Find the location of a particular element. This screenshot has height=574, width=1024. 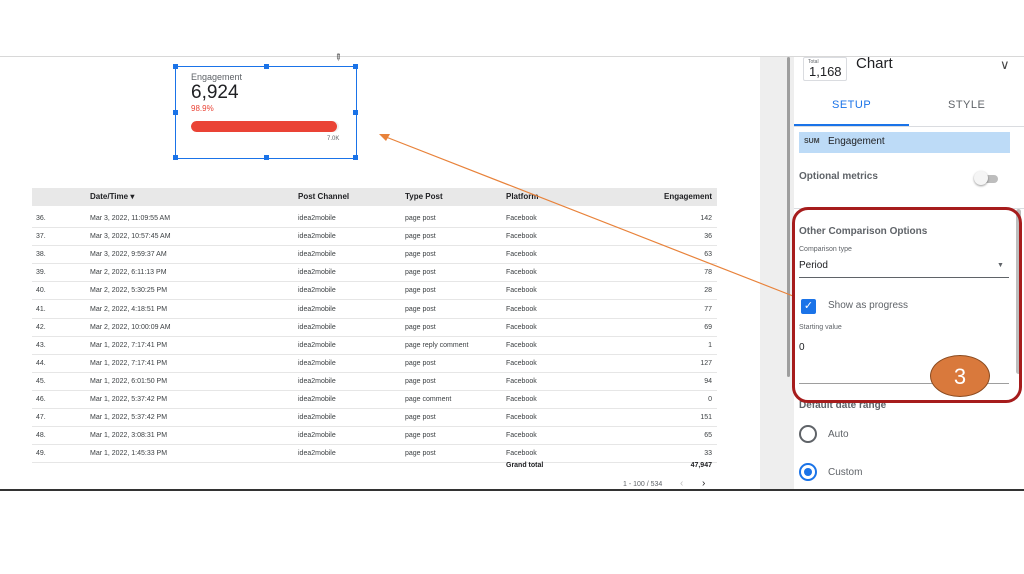

cell-datetime: Mar 1, 2022, 5:37:42 PM is located at coordinates (129, 418).